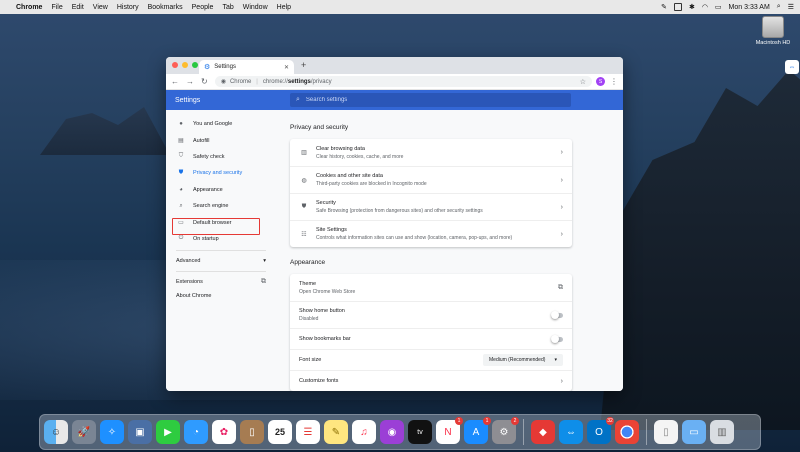 Image resolution: width=800 pixels, height=452 pixels. I want to click on app-store-badge: 1, so click(487, 421).